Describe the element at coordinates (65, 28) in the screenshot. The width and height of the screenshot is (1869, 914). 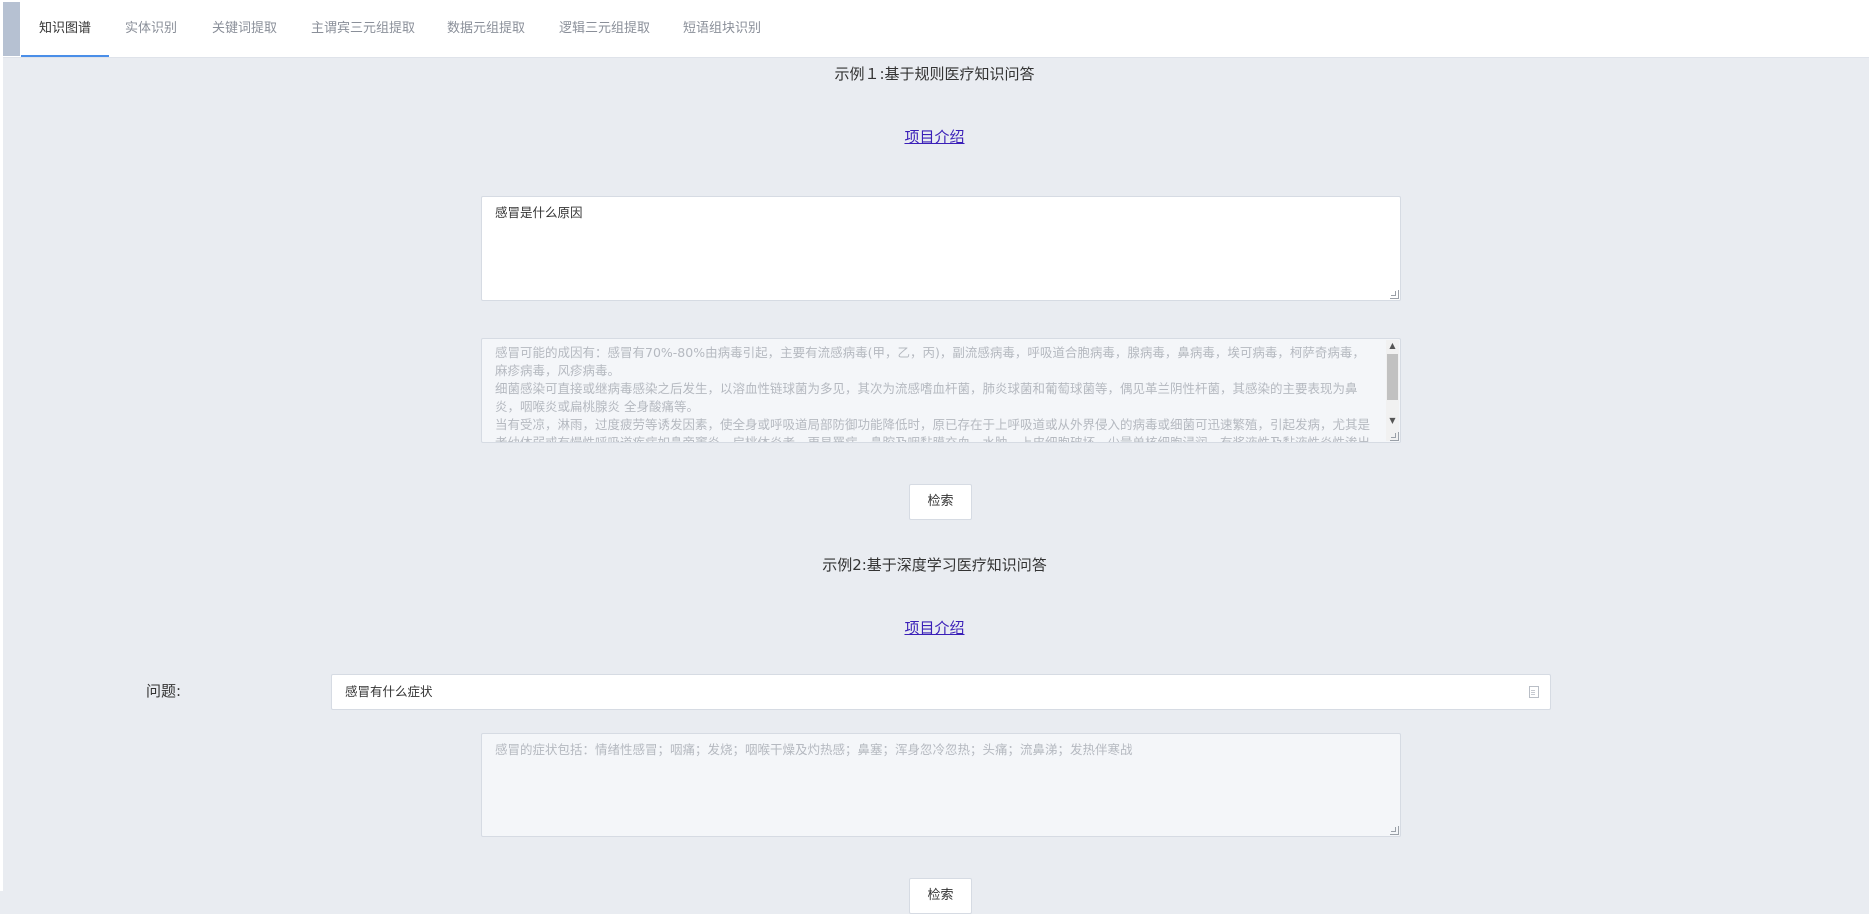
I see `tab-knowledge-graph: 知识图谱` at that location.